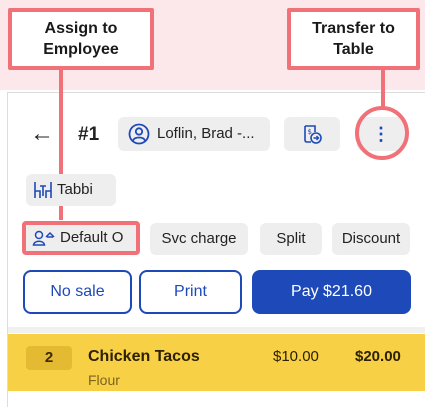 Image resolution: width=425 pixels, height=407 pixels. What do you see at coordinates (371, 239) in the screenshot?
I see `discount-button: Discount` at bounding box center [371, 239].